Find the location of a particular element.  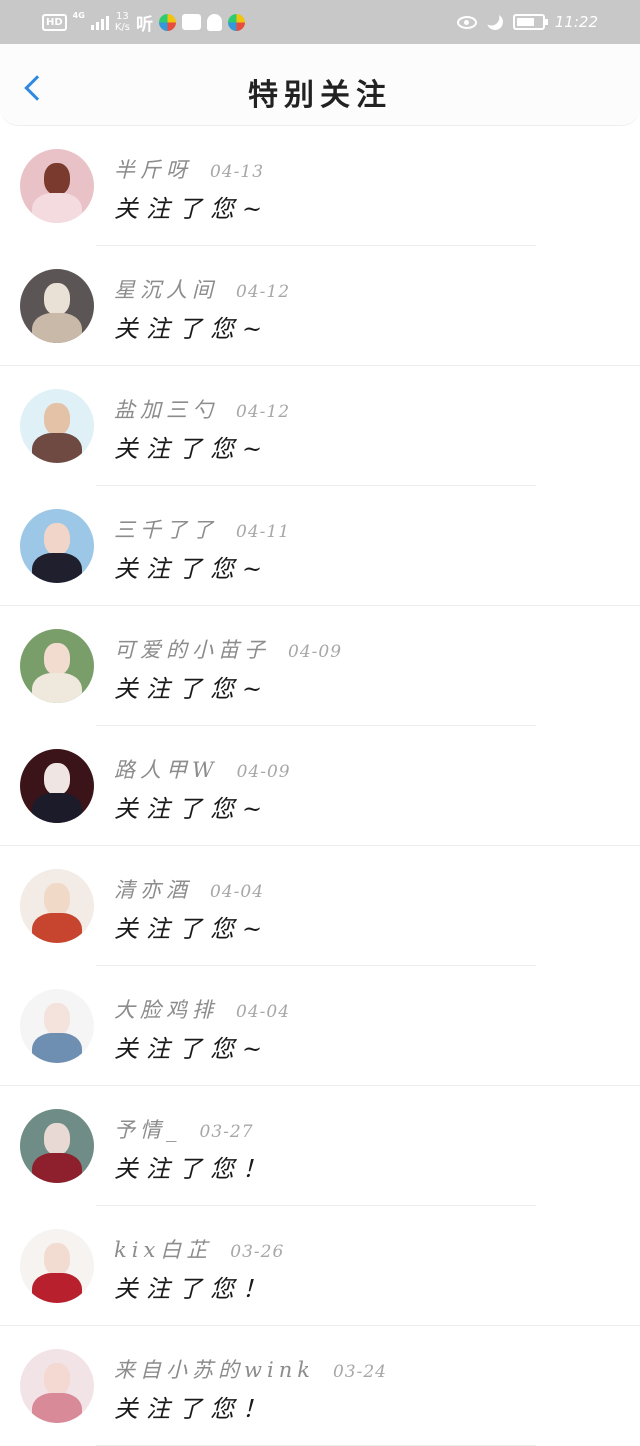

user-name: 星沉人间 is located at coordinates (166, 289).